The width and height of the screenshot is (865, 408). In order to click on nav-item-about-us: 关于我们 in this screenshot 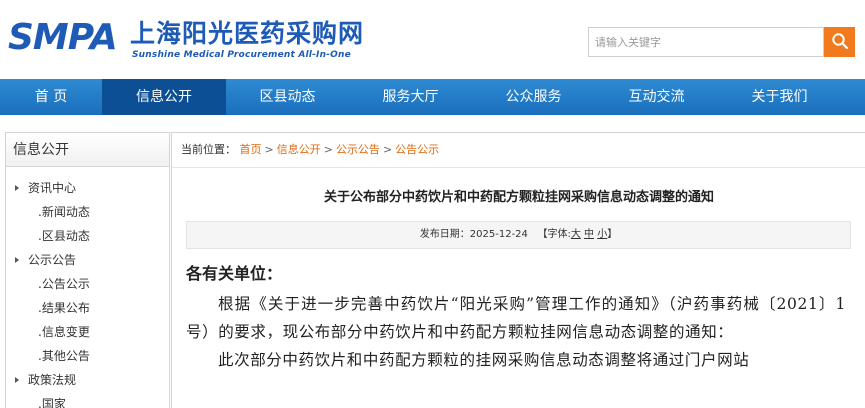, I will do `click(779, 97)`.